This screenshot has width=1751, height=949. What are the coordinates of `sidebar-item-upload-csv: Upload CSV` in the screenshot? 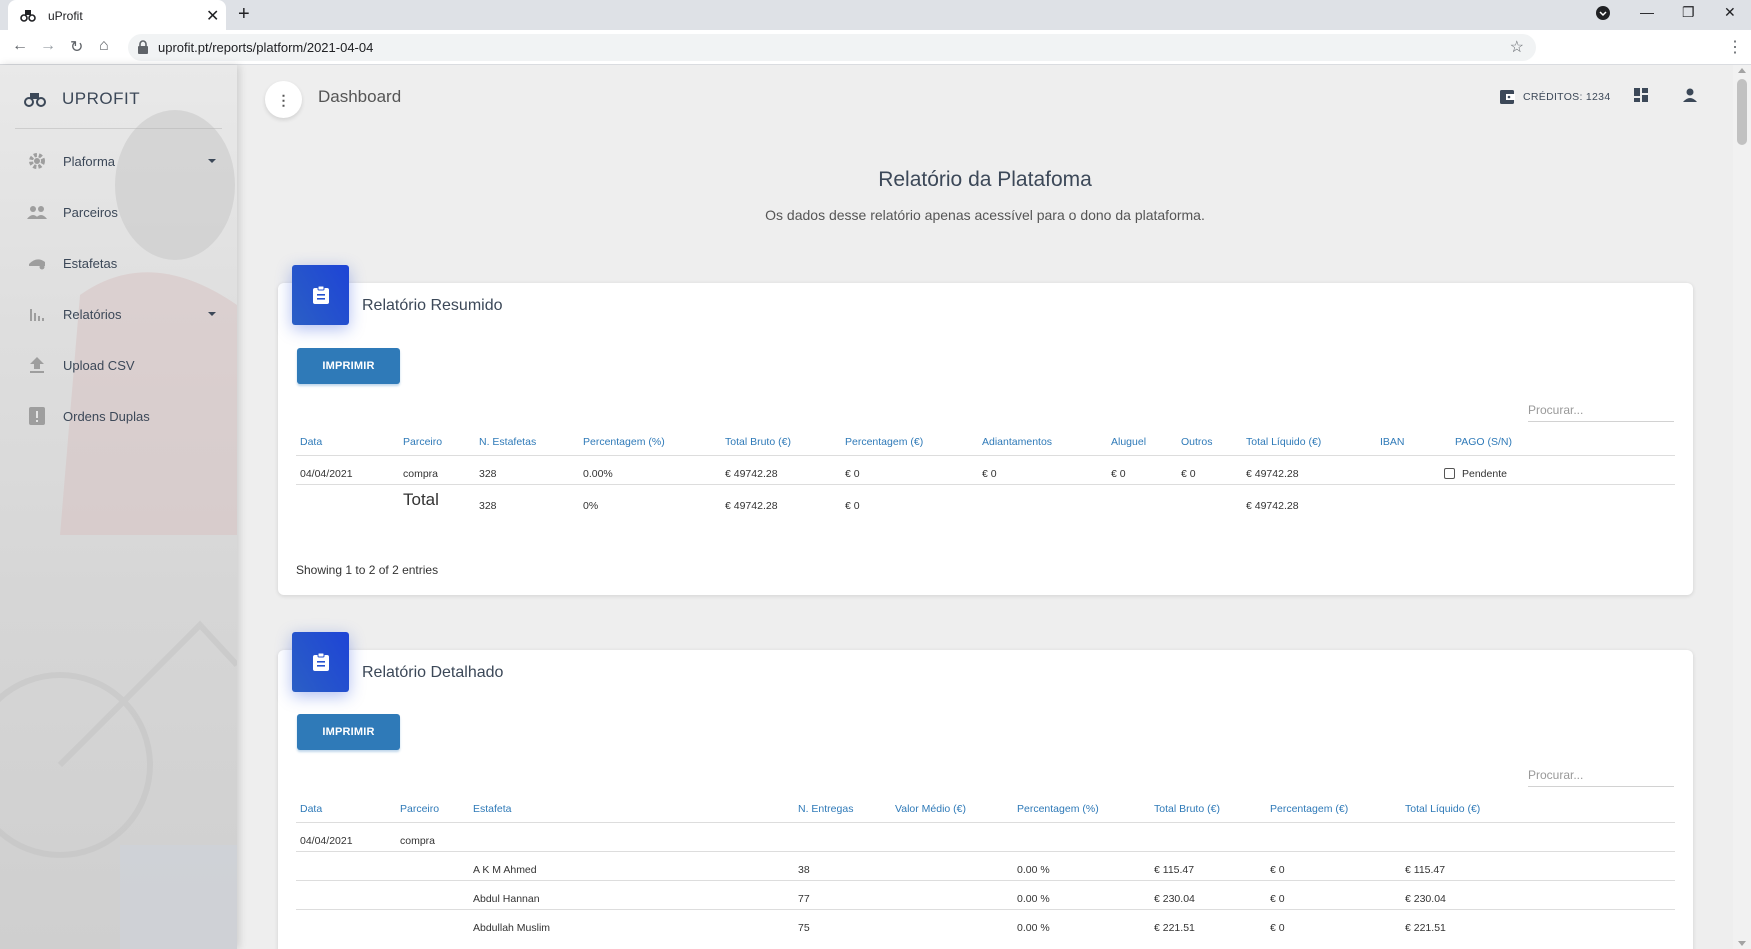 It's located at (121, 365).